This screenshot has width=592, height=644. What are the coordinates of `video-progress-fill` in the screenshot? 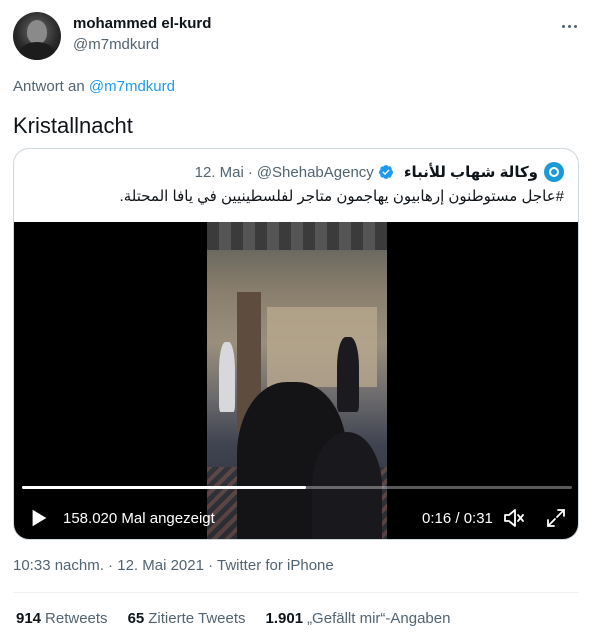 It's located at (164, 487).